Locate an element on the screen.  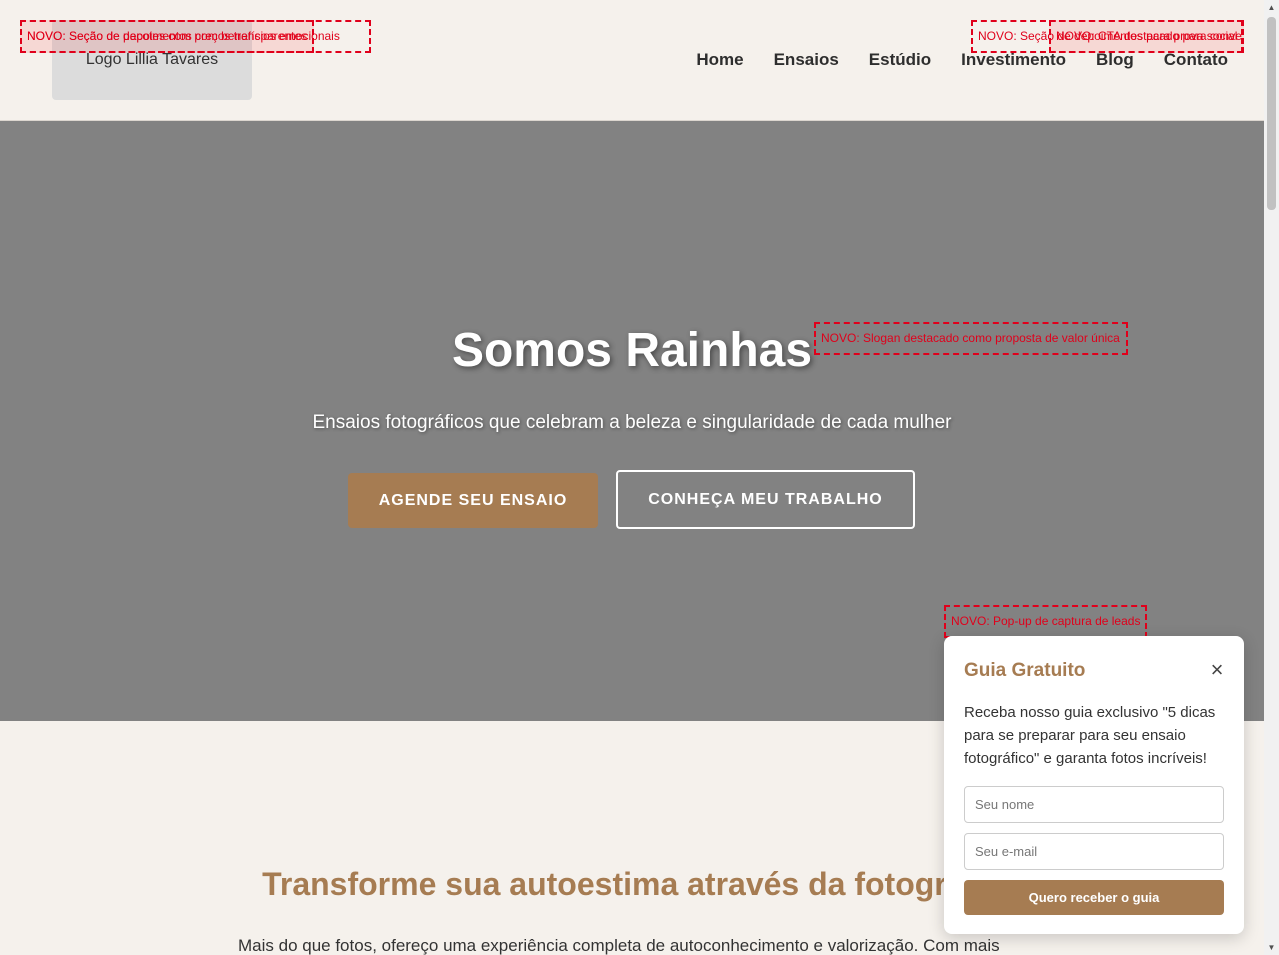
nav-home: Home is located at coordinates (719, 60).